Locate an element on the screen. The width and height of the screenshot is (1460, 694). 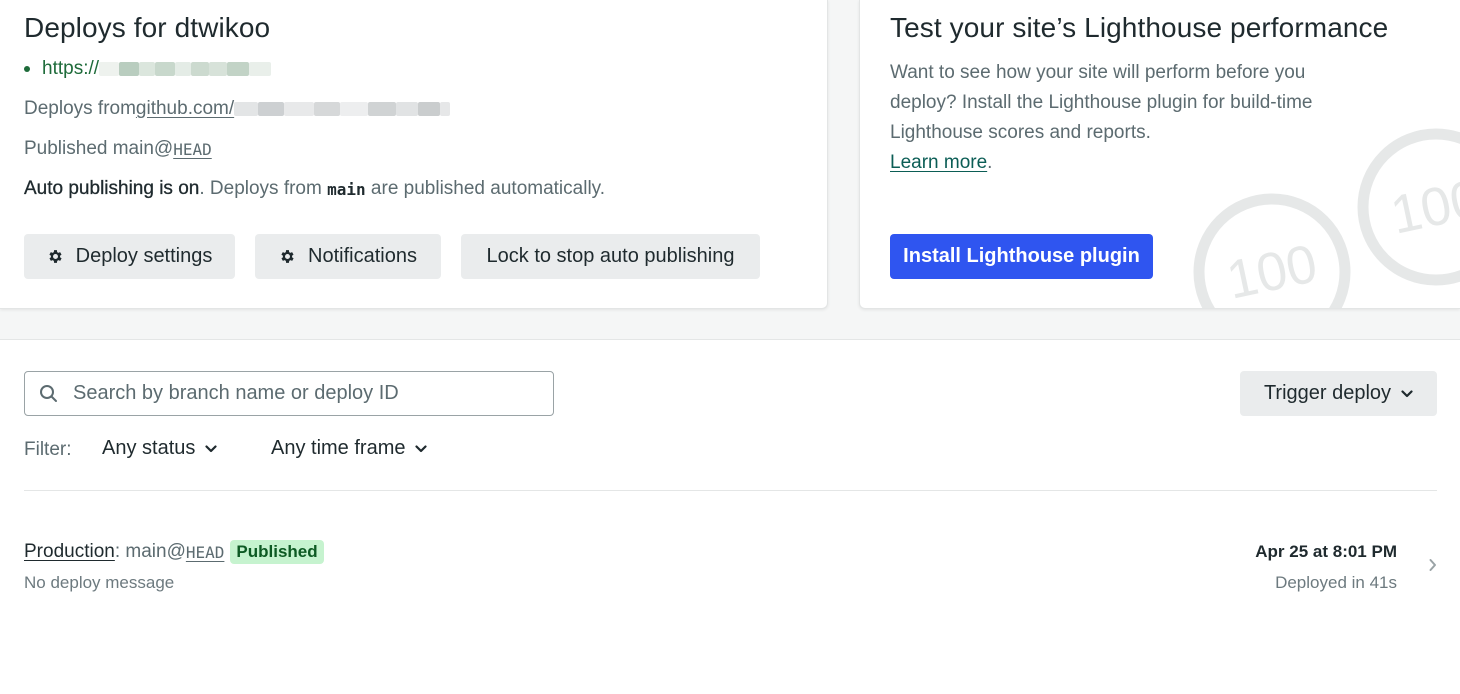
published-ref-link: HEAD is located at coordinates (192, 149).